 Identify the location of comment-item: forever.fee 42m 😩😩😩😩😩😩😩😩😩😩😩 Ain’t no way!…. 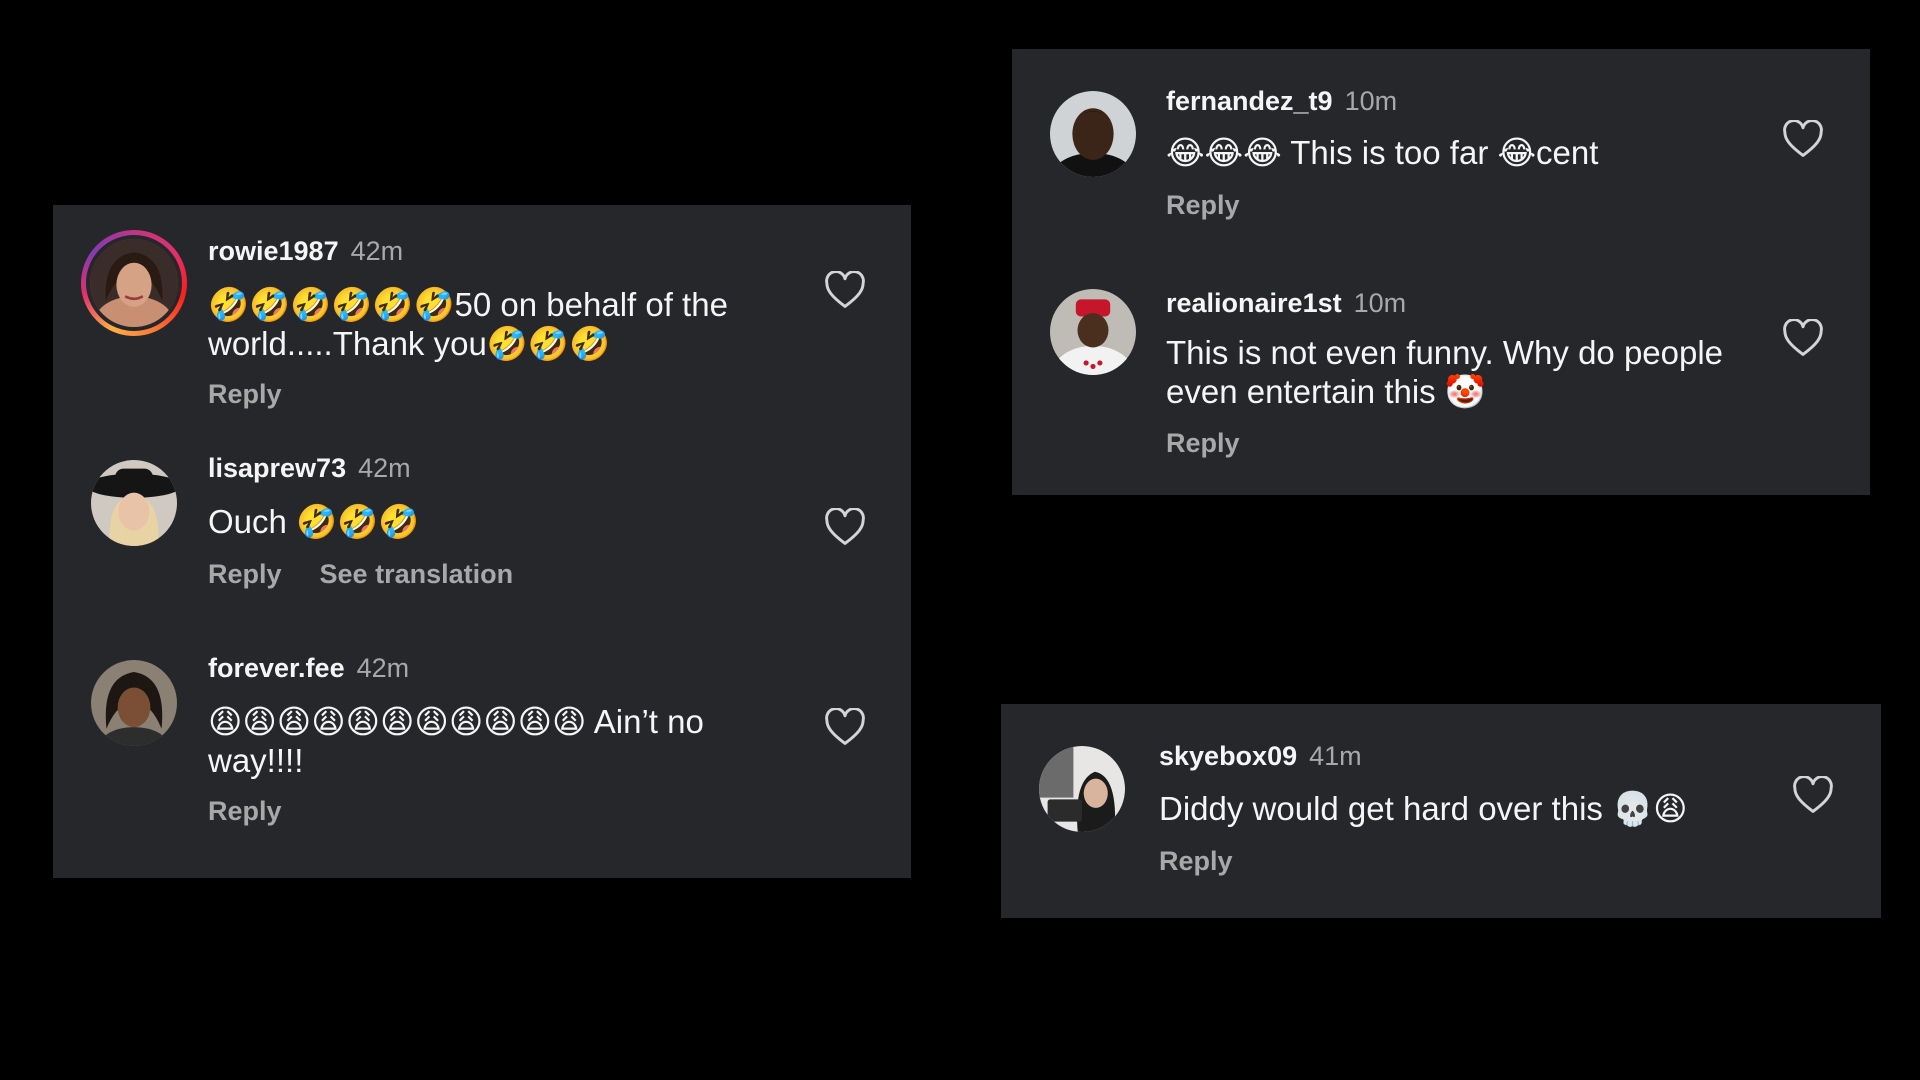
(482, 751).